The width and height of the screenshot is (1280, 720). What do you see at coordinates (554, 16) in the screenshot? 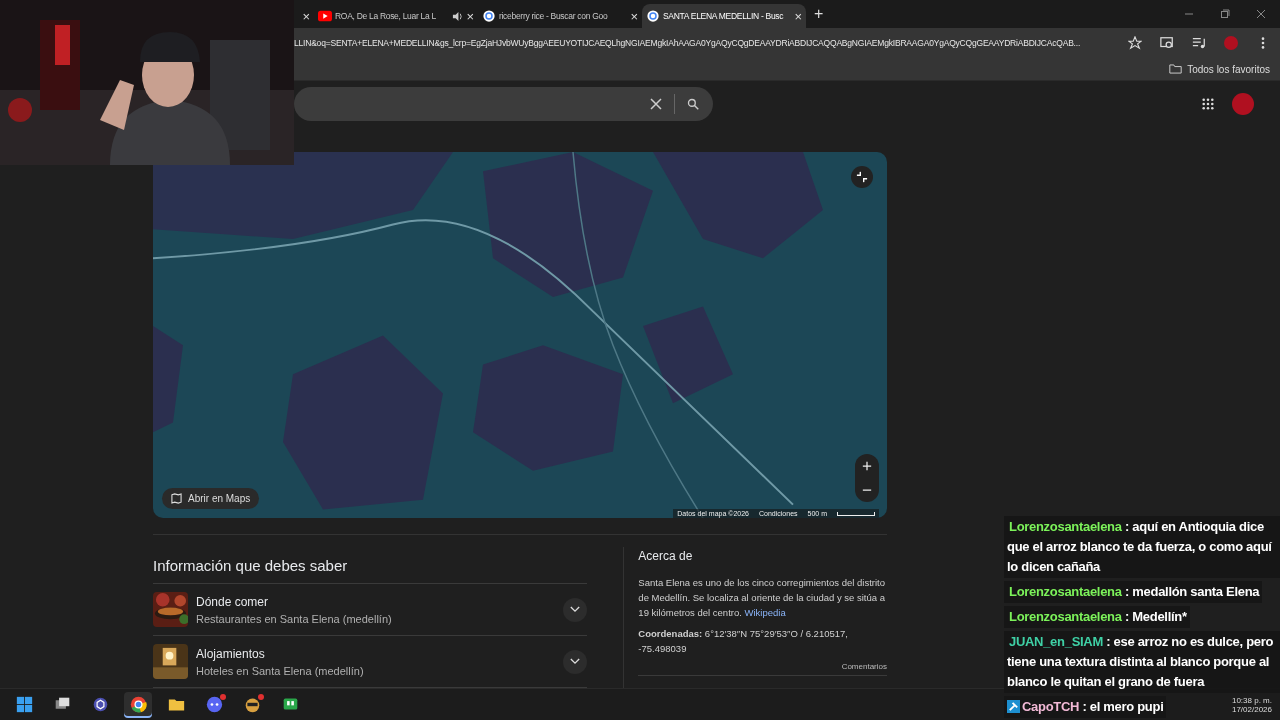
I see `tab-title: riceberry rice - Buscar con Goo` at bounding box center [554, 16].